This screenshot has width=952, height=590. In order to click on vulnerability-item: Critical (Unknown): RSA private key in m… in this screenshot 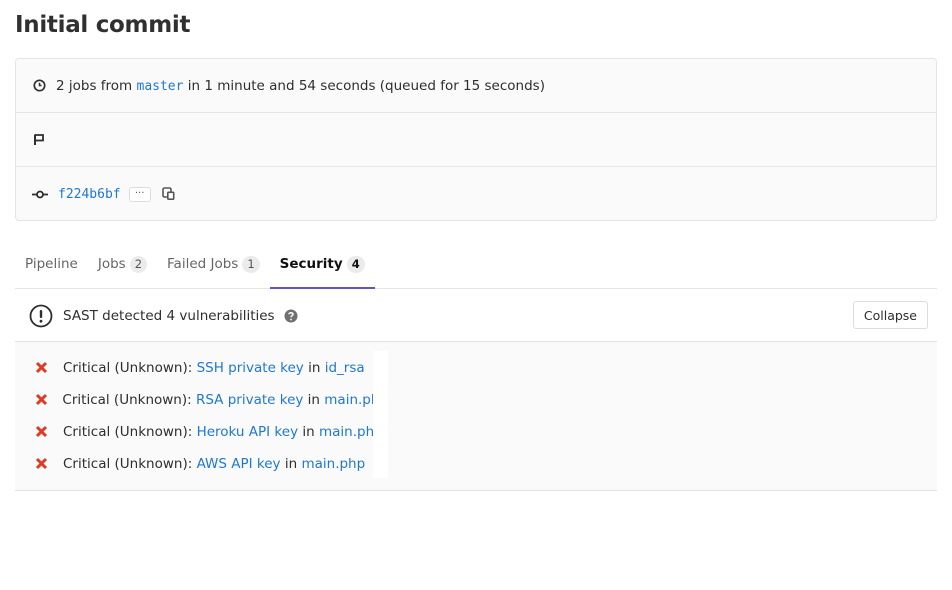, I will do `click(201, 400)`.